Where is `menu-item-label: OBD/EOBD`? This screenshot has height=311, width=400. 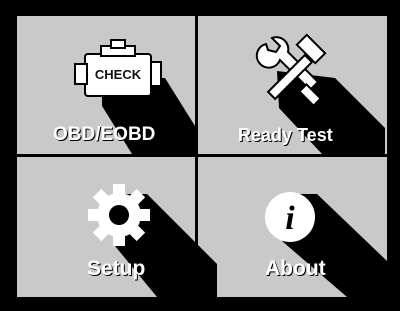
menu-item-label: OBD/EOBD is located at coordinates (104, 134).